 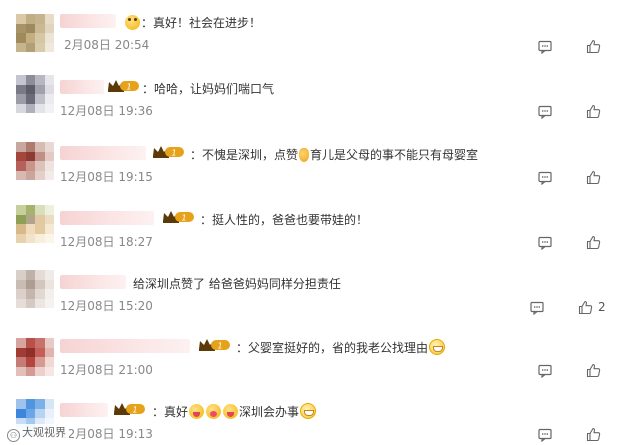 I want to click on watermark: ⚇ 大观视界, so click(x=36, y=433).